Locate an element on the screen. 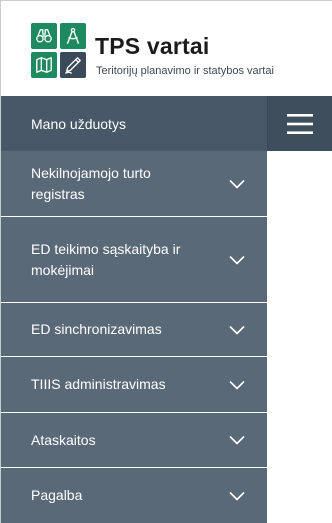 Image resolution: width=332 pixels, height=523 pixels. site-title: TPS vartai is located at coordinates (152, 46).